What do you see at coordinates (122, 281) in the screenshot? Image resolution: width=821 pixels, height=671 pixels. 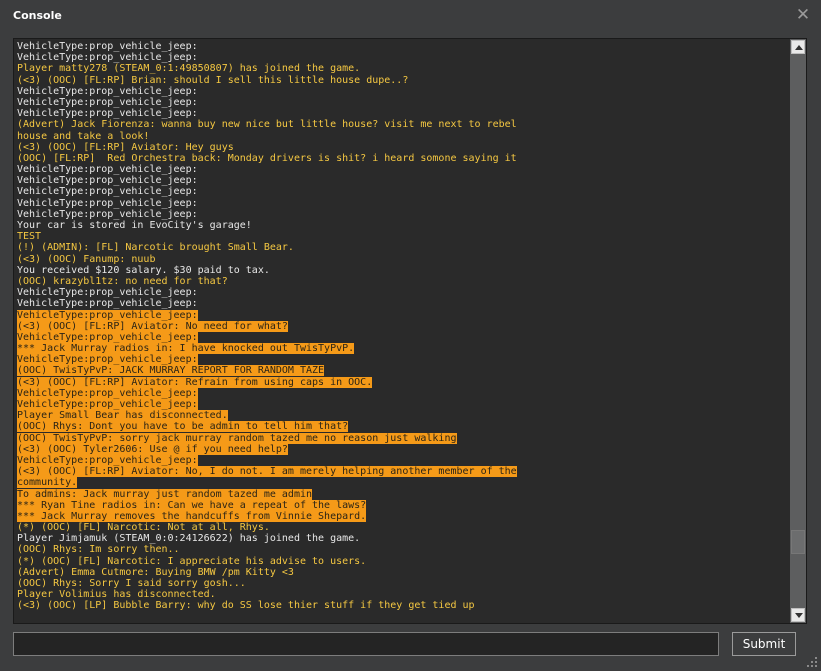 I see `log-line-text: (OOC) krazybl1tz: no need for that?` at bounding box center [122, 281].